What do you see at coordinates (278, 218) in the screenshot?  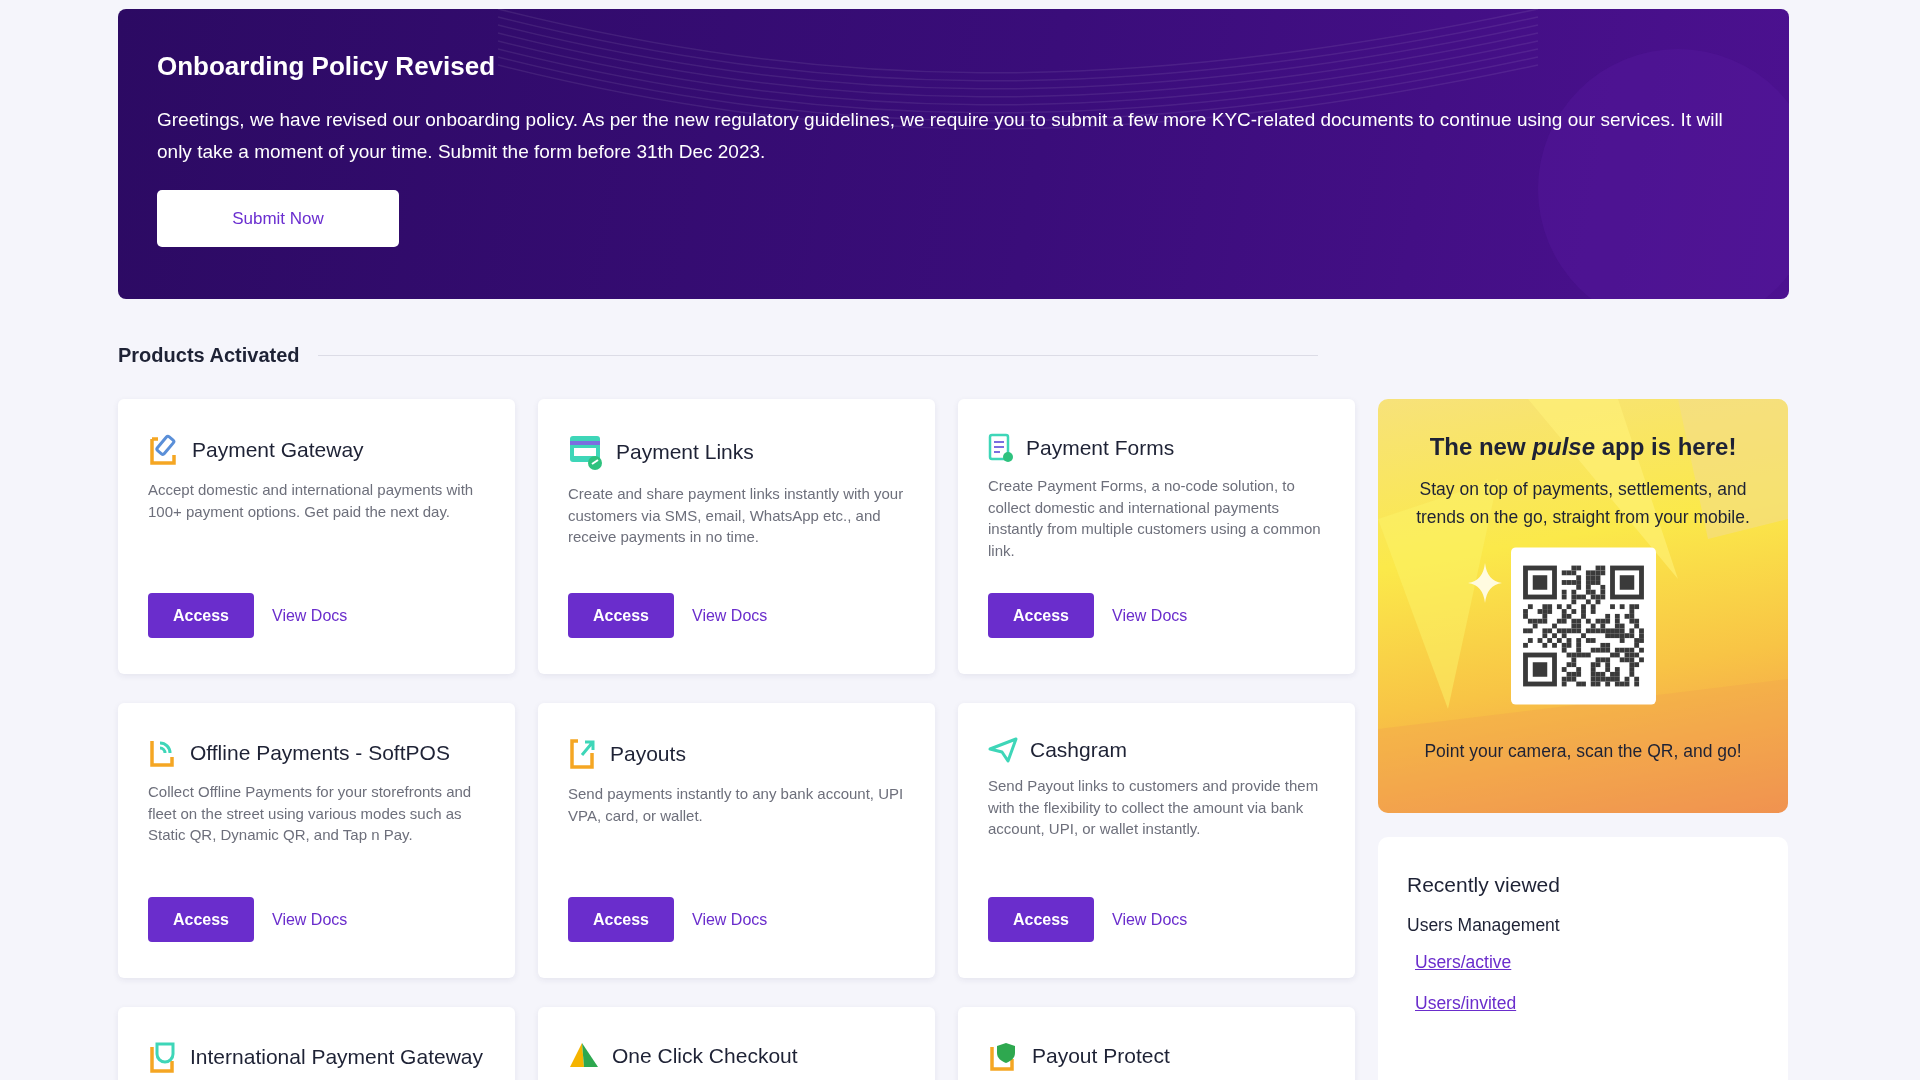 I see `submit-now-button: Submit Now` at bounding box center [278, 218].